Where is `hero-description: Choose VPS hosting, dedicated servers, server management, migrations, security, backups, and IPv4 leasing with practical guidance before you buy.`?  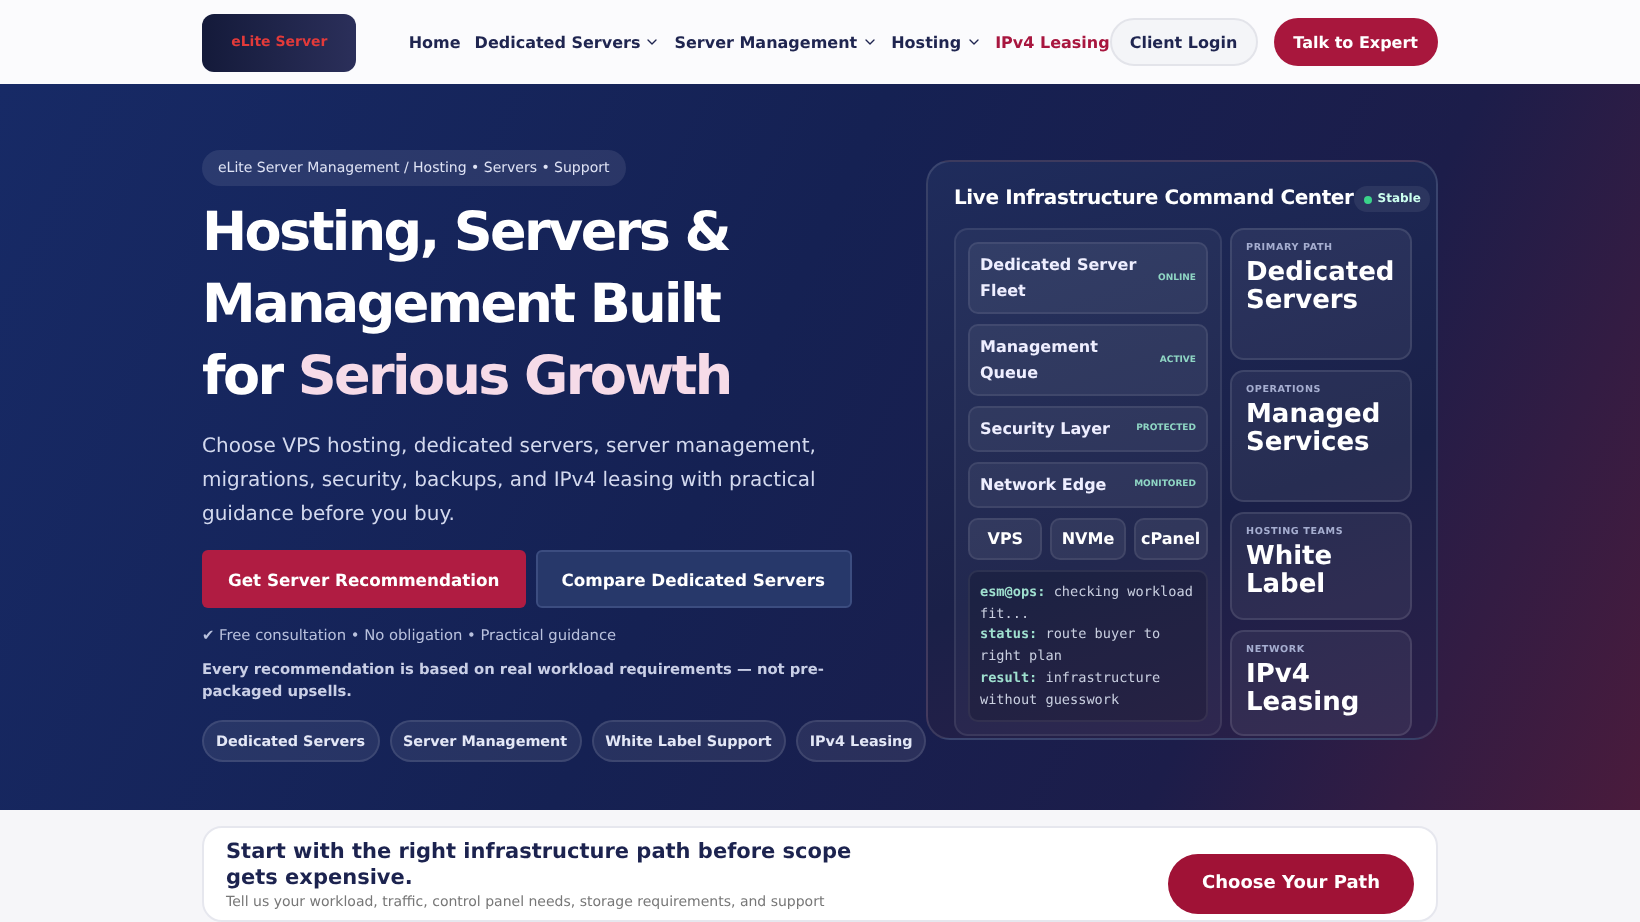 hero-description: Choose VPS hosting, dedicated servers, server management, migrations, security, backups, and IPv4 leasing with practical guidance before you buy. is located at coordinates (510, 482).